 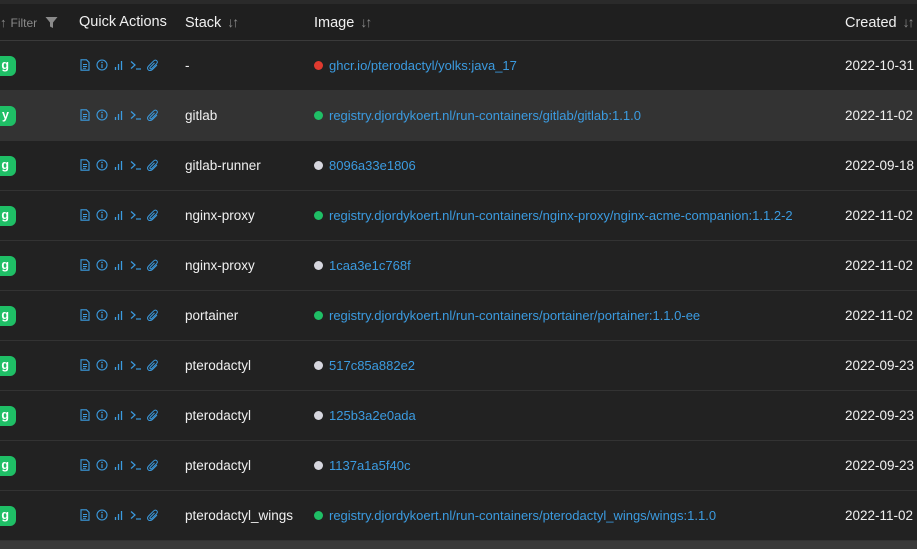 What do you see at coordinates (370, 265) in the screenshot?
I see `image-link: 1caa3e1c768f` at bounding box center [370, 265].